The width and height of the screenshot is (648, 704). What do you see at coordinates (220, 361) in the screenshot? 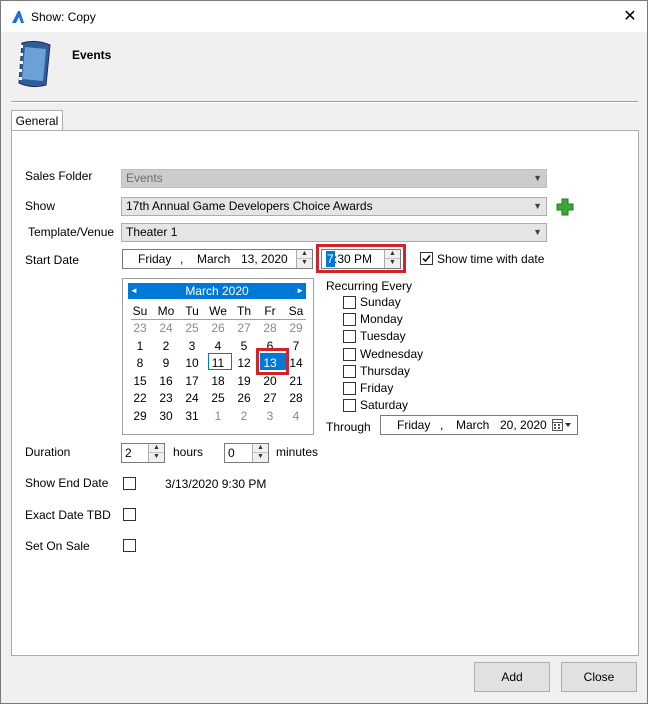
I see `today-marker` at bounding box center [220, 361].